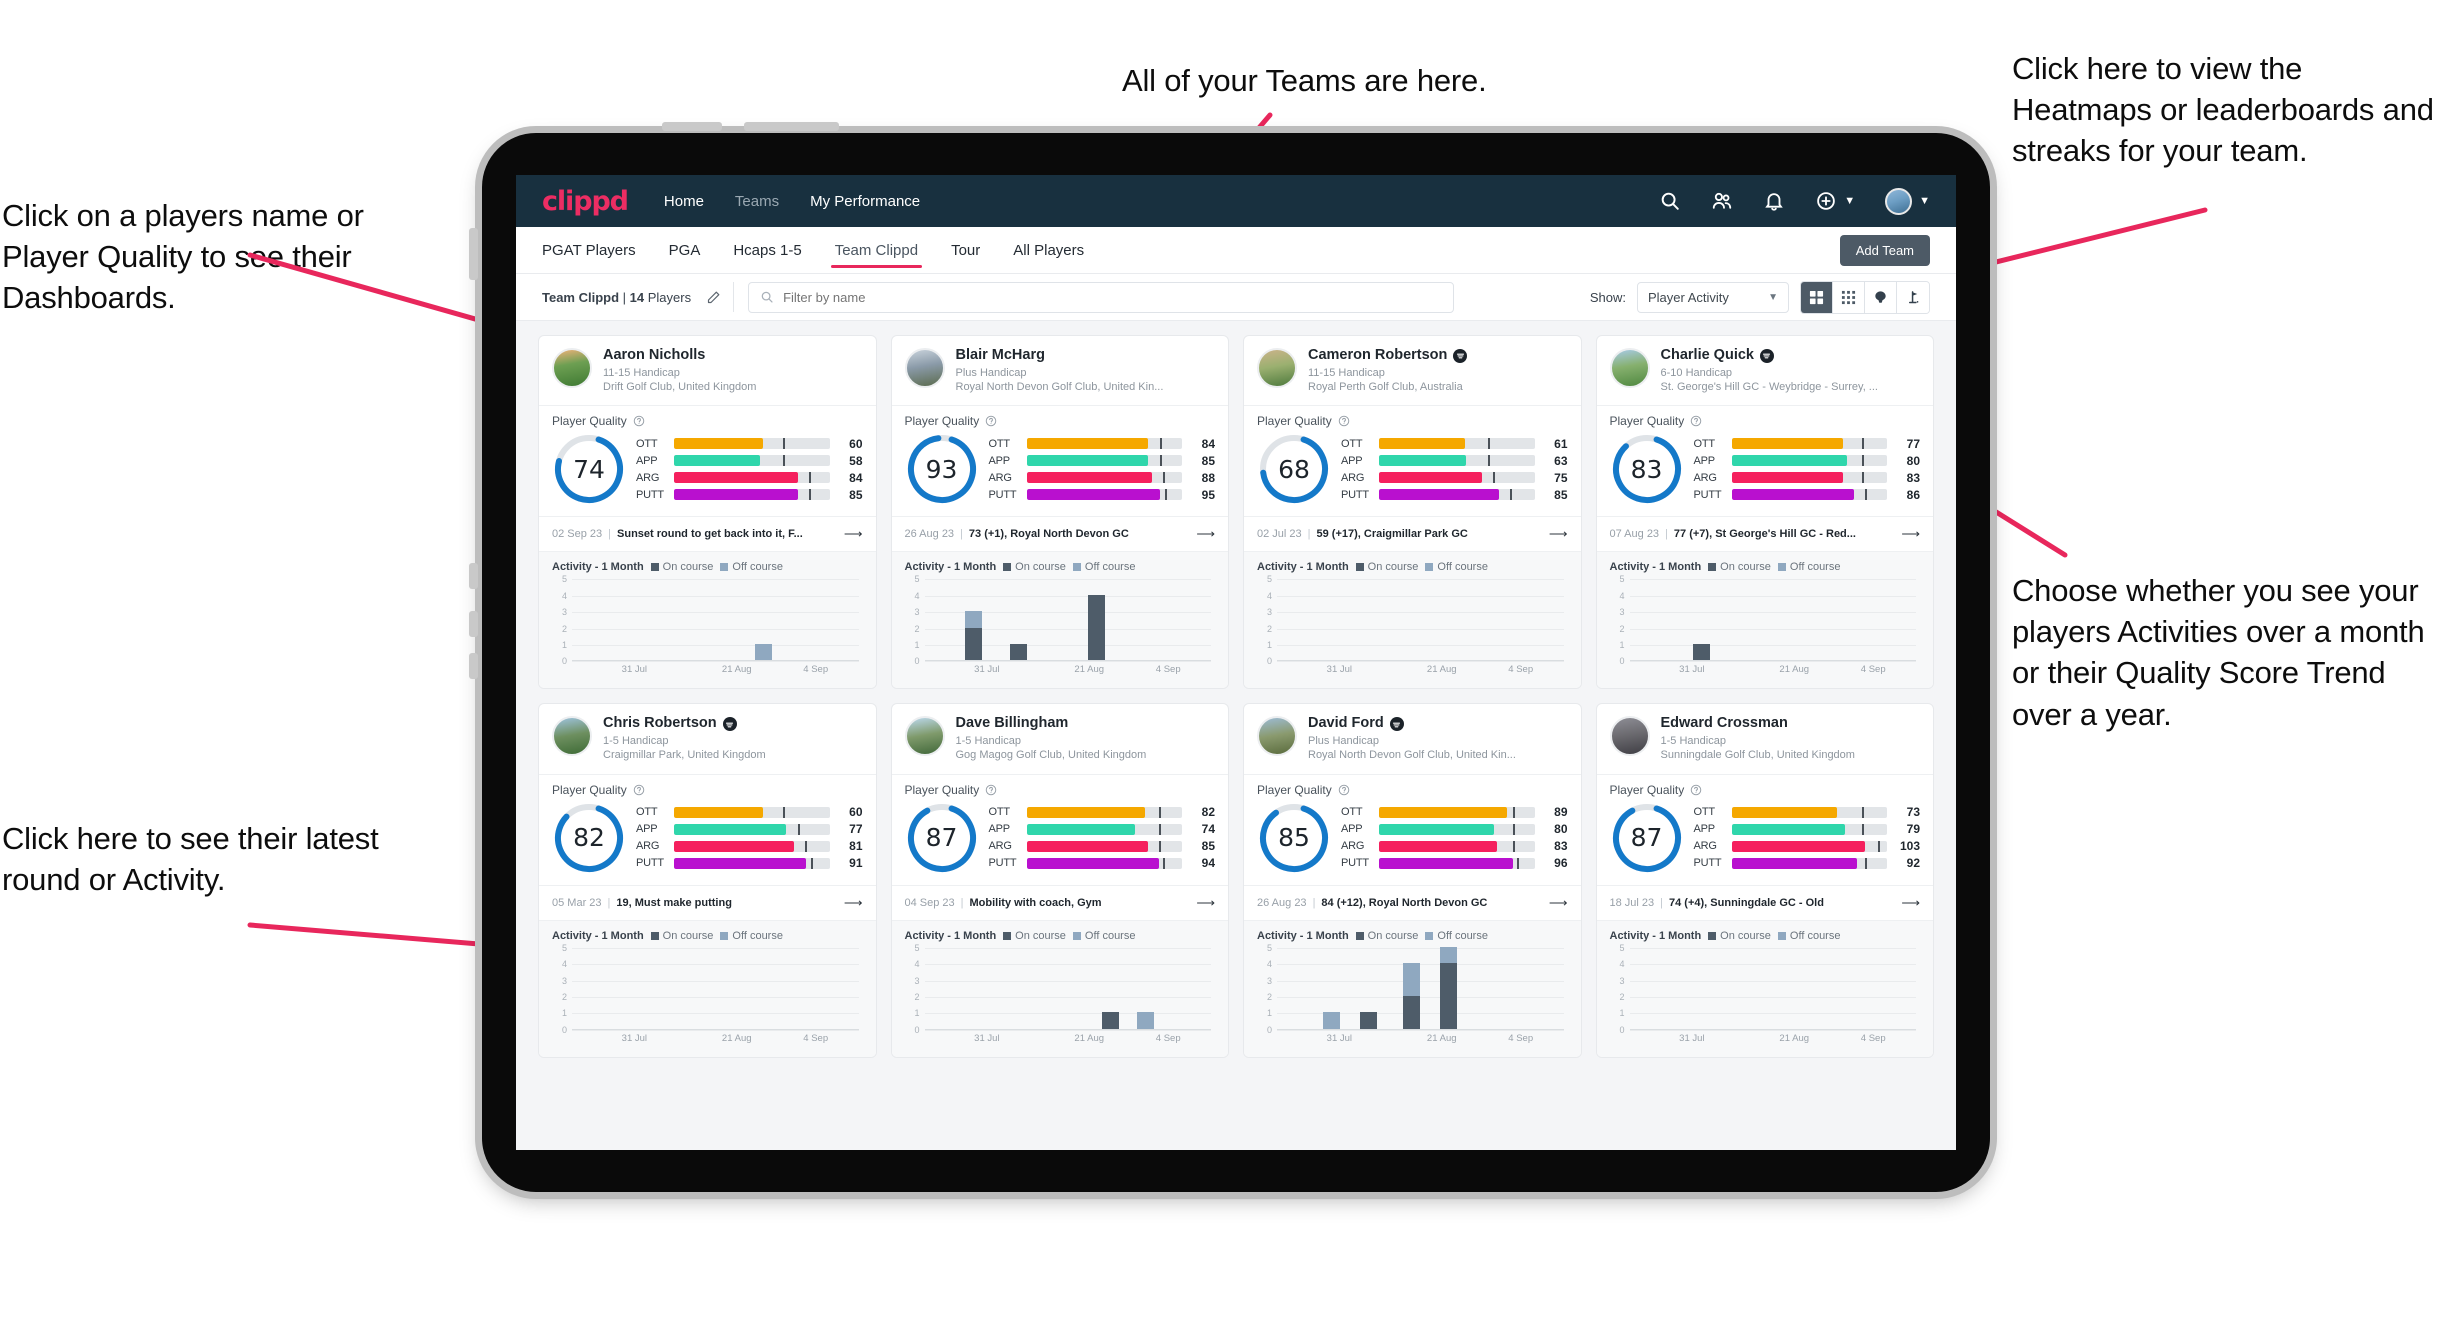 The width and height of the screenshot is (2452, 1319). Describe the element at coordinates (1059, 902) in the screenshot. I see `latest-activity-row: 04 Sep 23 | Mobility with coach, Gym ⟶` at that location.